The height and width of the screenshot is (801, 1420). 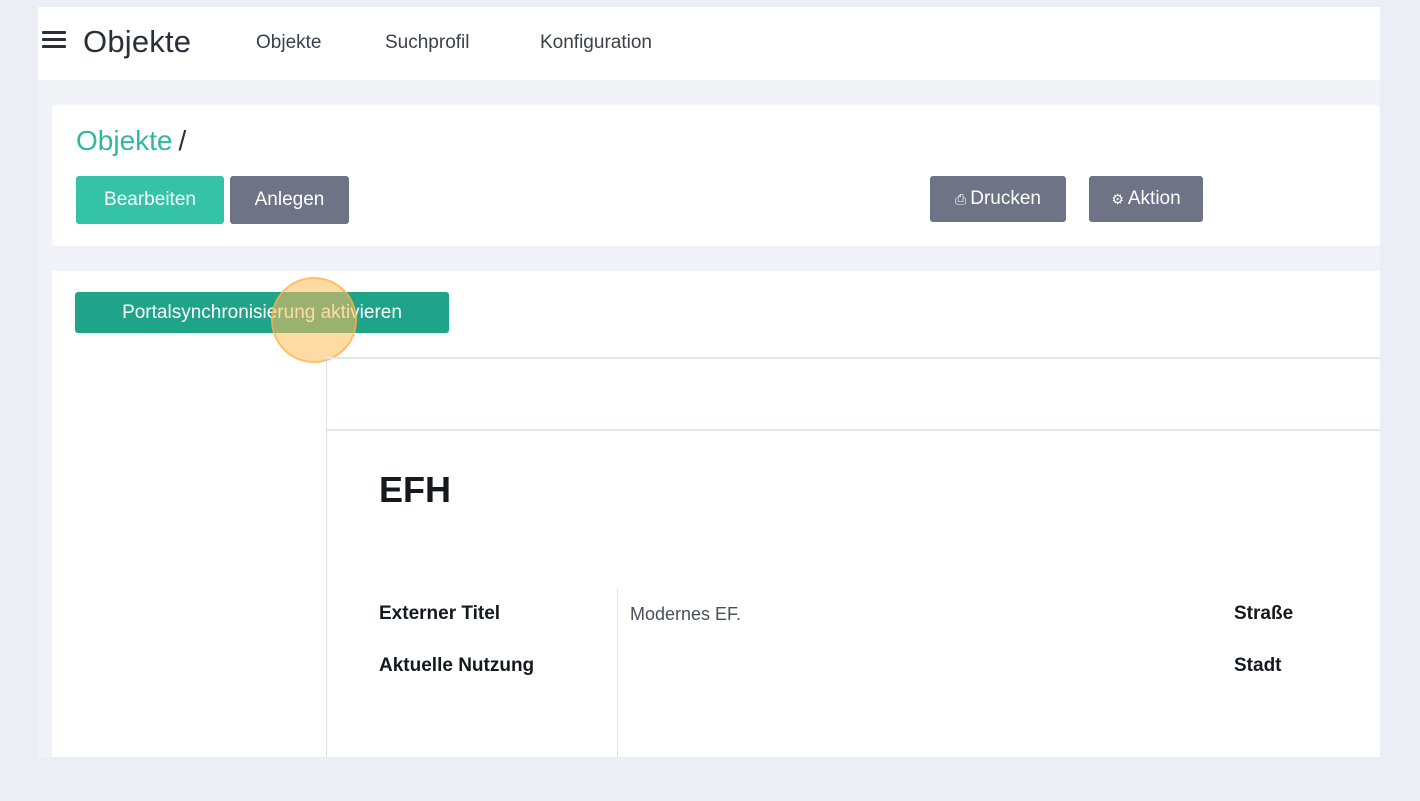 I want to click on print-button: ⎙ Drucken, so click(x=998, y=199).